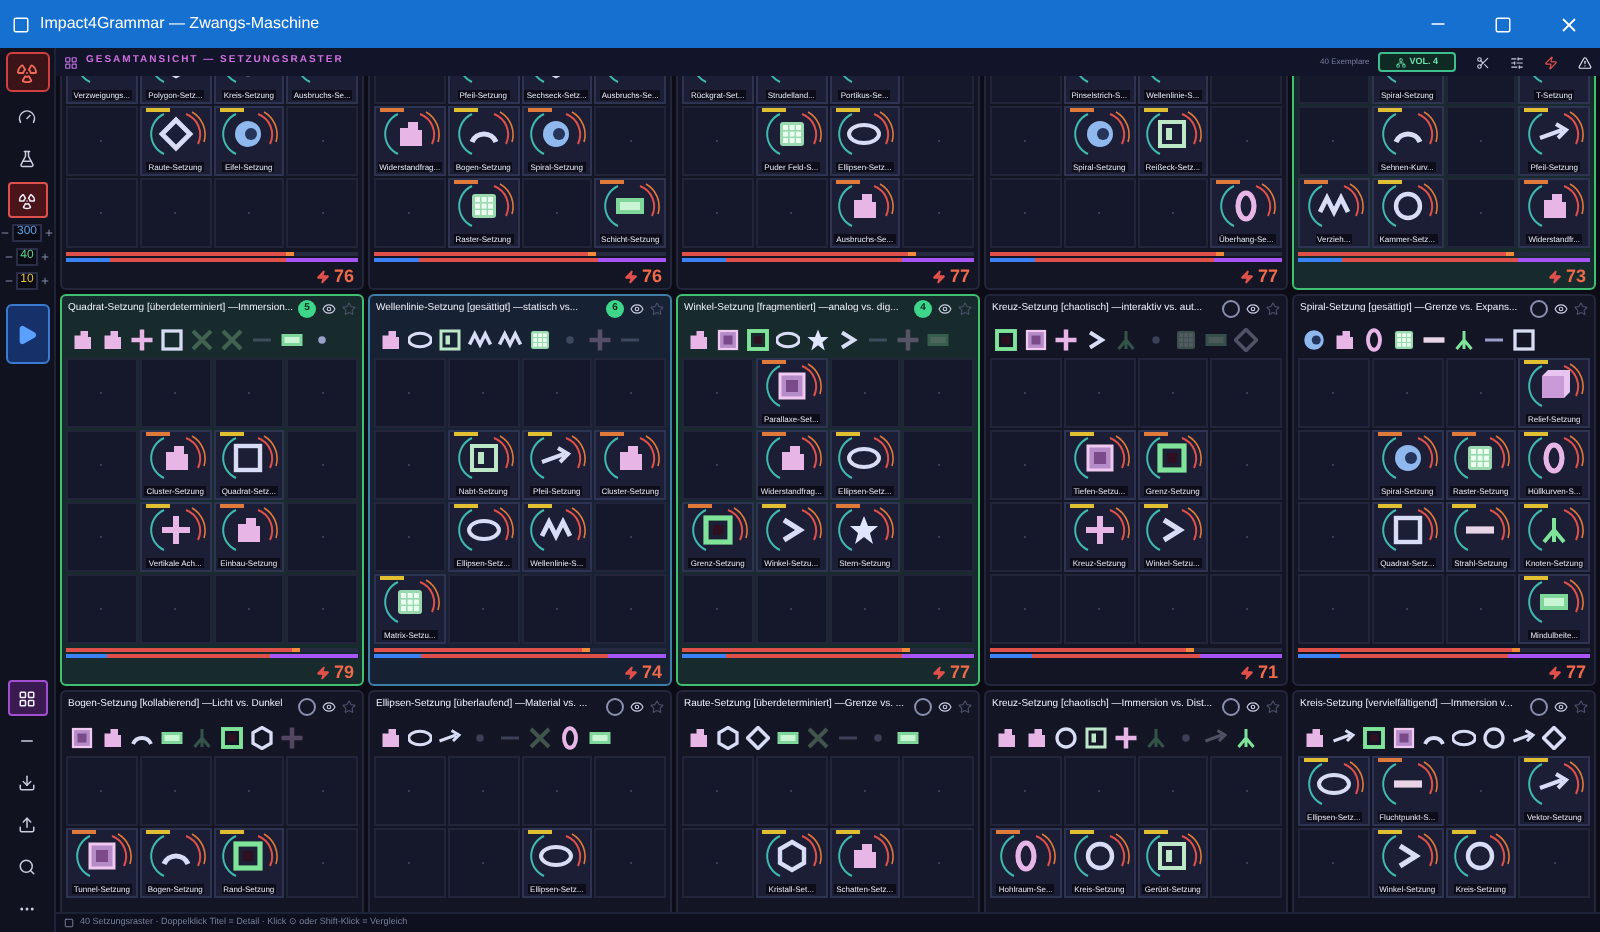 Image resolution: width=1600 pixels, height=932 pixels. What do you see at coordinates (1575, 276) in the screenshot?
I see `score: 73` at bounding box center [1575, 276].